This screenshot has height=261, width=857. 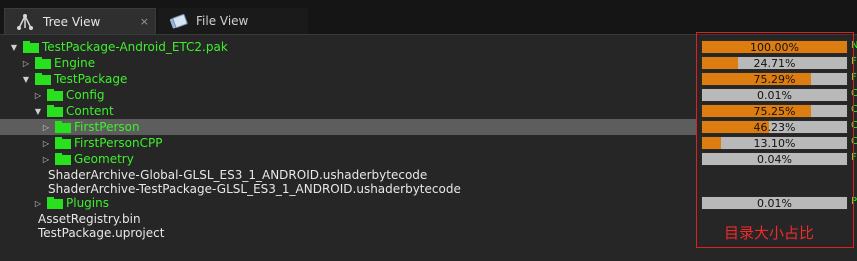 What do you see at coordinates (350, 233) in the screenshot?
I see `tree-row: TestPackage.uproject` at bounding box center [350, 233].